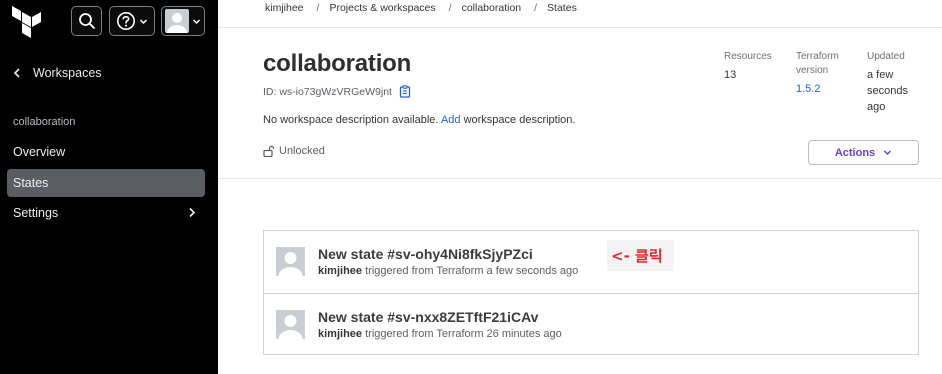 The width and height of the screenshot is (942, 374). What do you see at coordinates (31, 183) in the screenshot?
I see `sidebar-item-label: States` at bounding box center [31, 183].